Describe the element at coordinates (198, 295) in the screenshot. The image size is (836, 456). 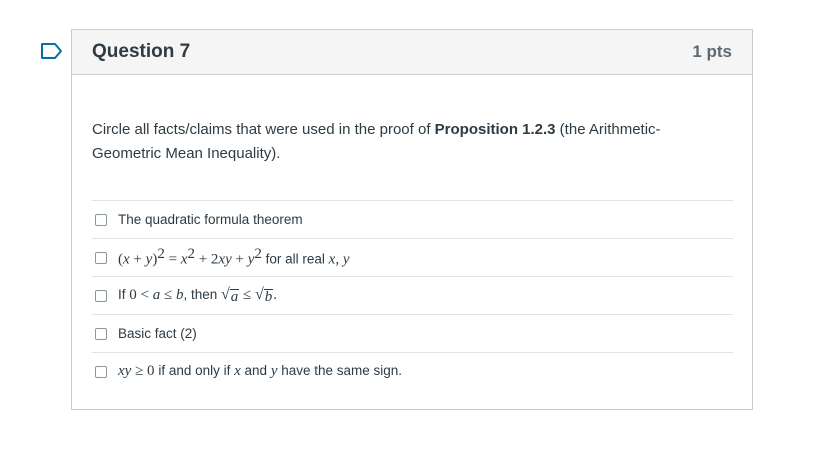
I see `answer-label: If 0 < a ≤ b, then √ a ≤ √ b.` at that location.